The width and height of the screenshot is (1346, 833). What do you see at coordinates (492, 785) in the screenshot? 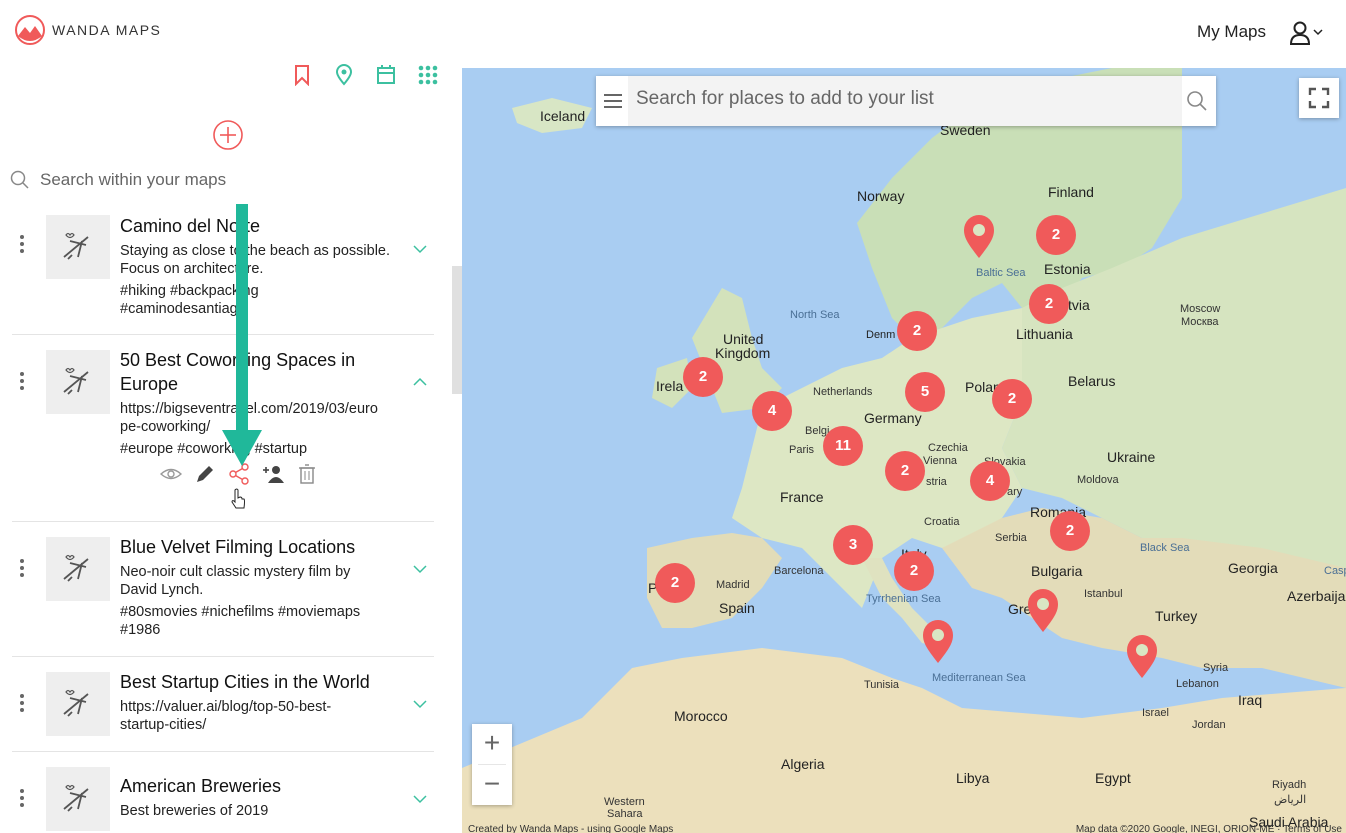
I see `zoom-out-button: −` at bounding box center [492, 785].